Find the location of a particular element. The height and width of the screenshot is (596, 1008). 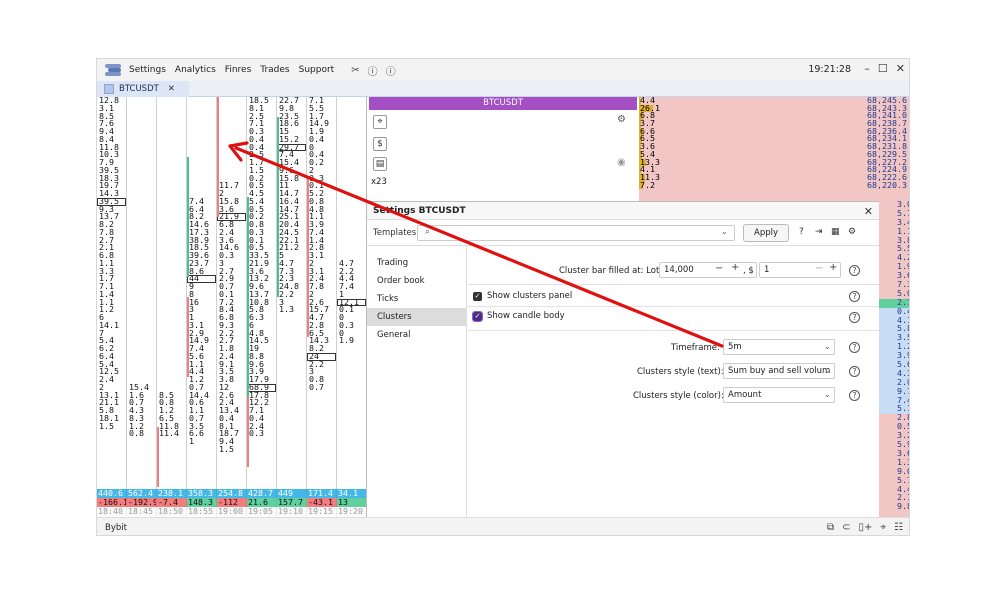

apply-button: Apply is located at coordinates (766, 233).